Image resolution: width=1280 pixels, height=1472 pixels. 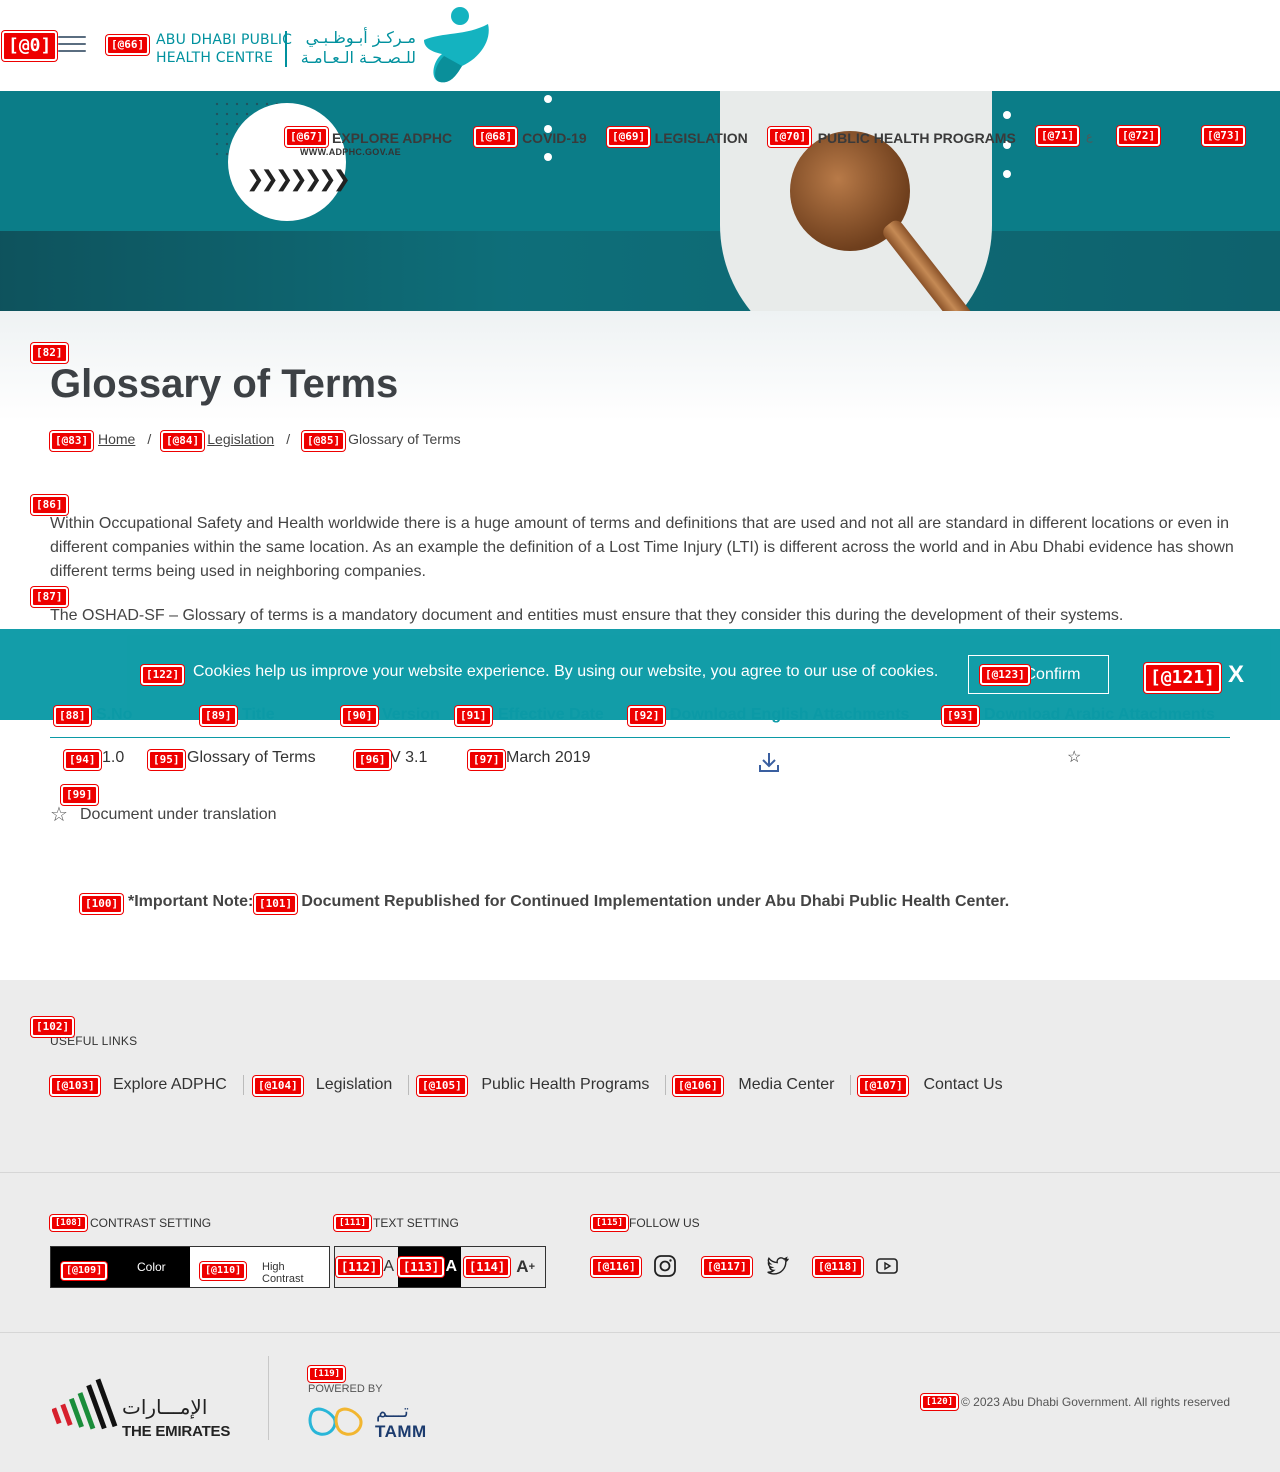 What do you see at coordinates (49, 353) in the screenshot?
I see `tag-label: [82]` at bounding box center [49, 353].